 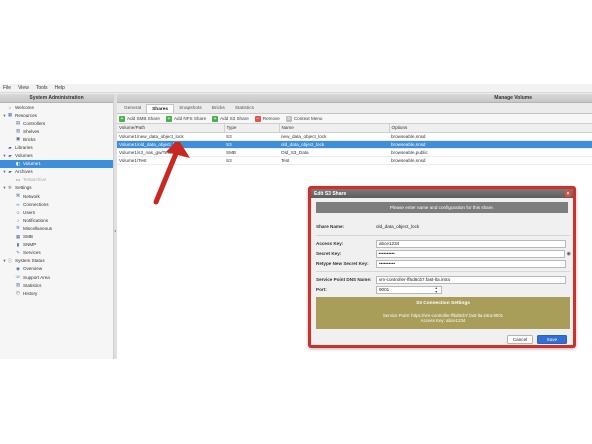 What do you see at coordinates (56, 269) in the screenshot?
I see `sidebar-item-overview: ◉ Overview` at bounding box center [56, 269].